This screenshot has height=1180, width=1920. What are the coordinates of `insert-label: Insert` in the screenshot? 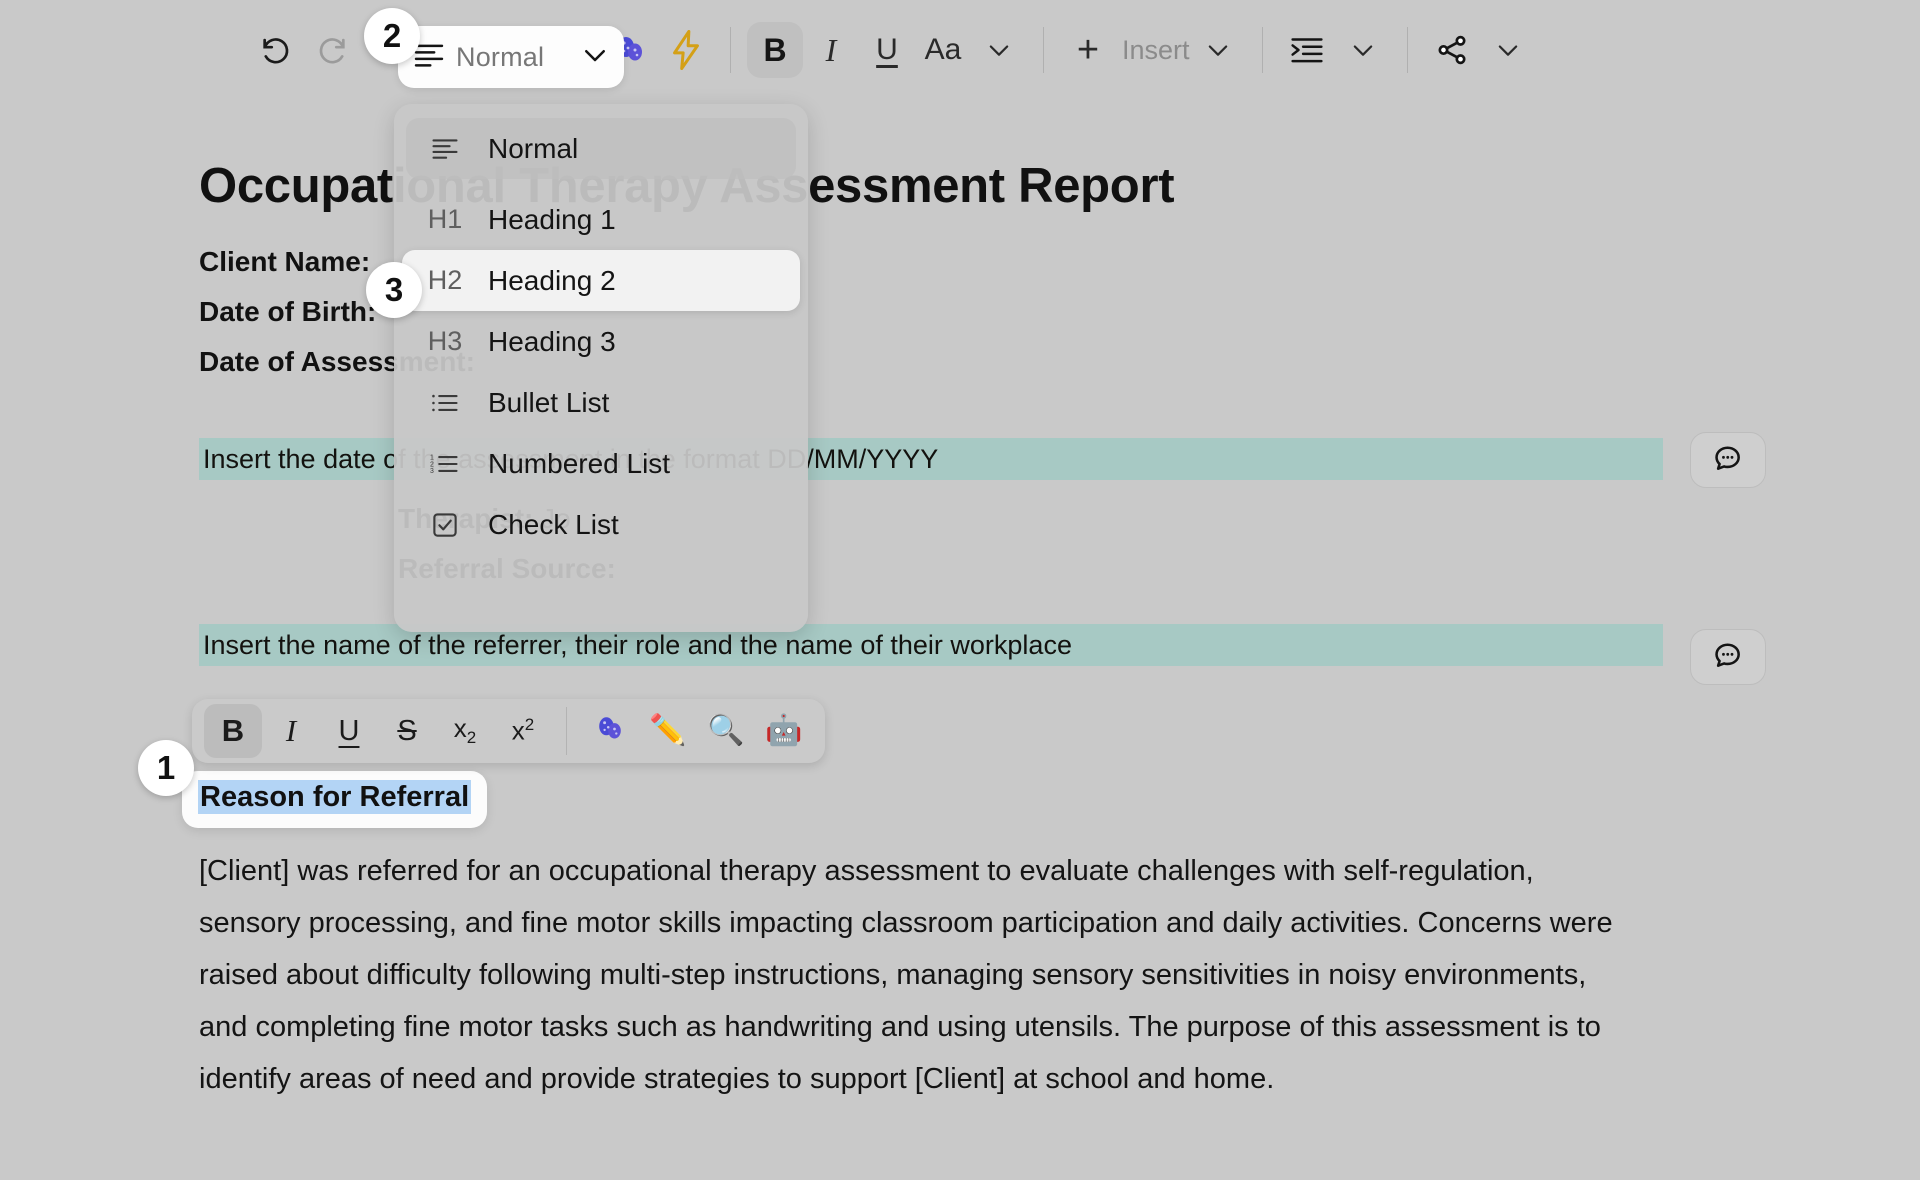 It's located at (1156, 49).